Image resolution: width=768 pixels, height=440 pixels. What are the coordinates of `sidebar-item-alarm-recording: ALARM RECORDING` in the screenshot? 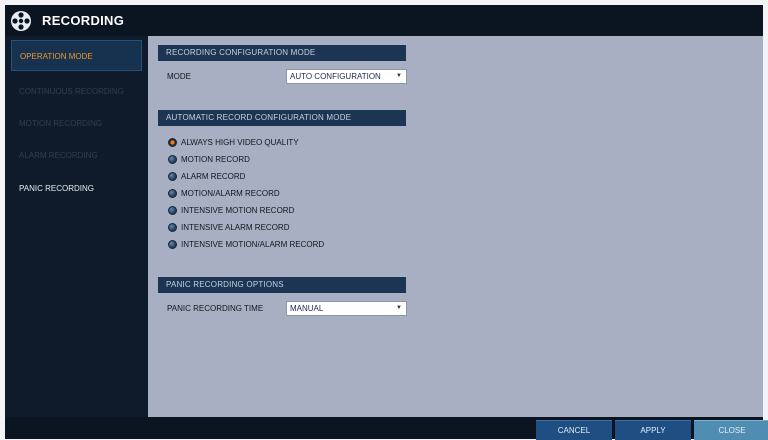 It's located at (58, 155).